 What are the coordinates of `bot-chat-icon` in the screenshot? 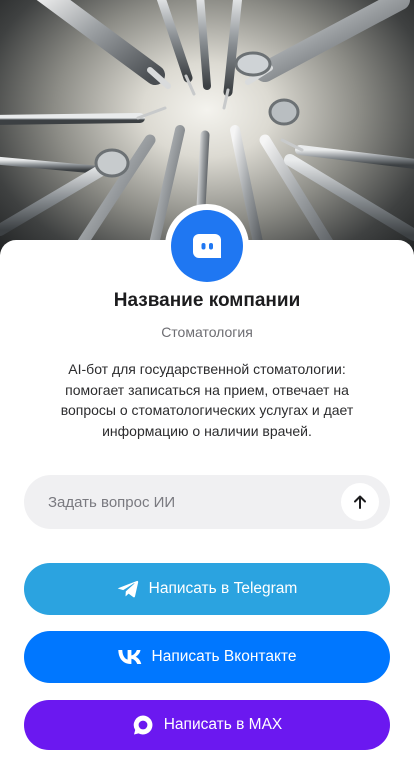 It's located at (207, 246).